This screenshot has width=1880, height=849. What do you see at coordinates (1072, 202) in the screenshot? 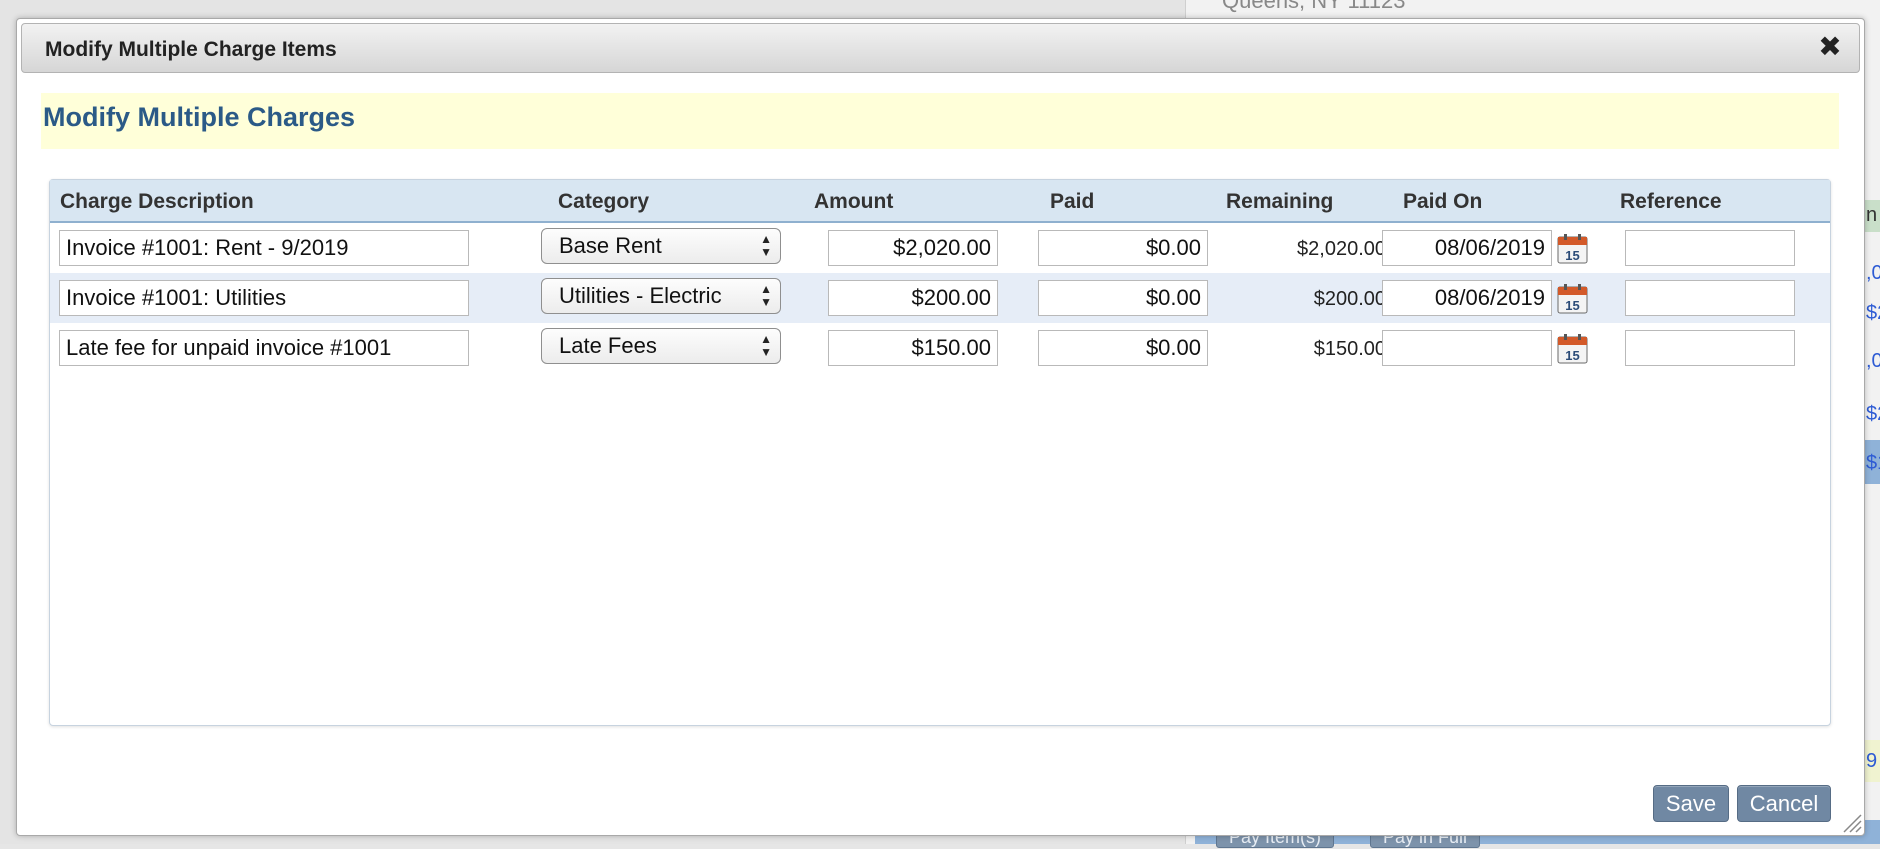
I see `column-header-paid: Paid` at bounding box center [1072, 202].